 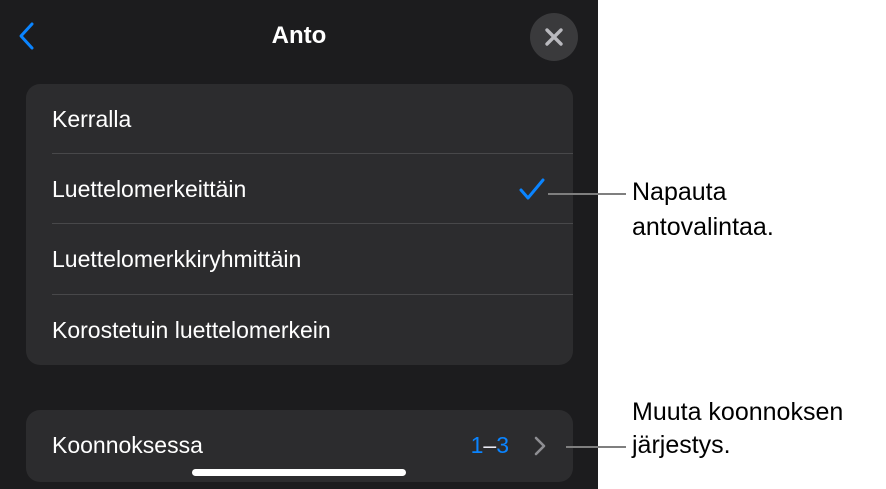 What do you see at coordinates (738, 412) in the screenshot?
I see `callout-order-line1: Muuta koonnoksen` at bounding box center [738, 412].